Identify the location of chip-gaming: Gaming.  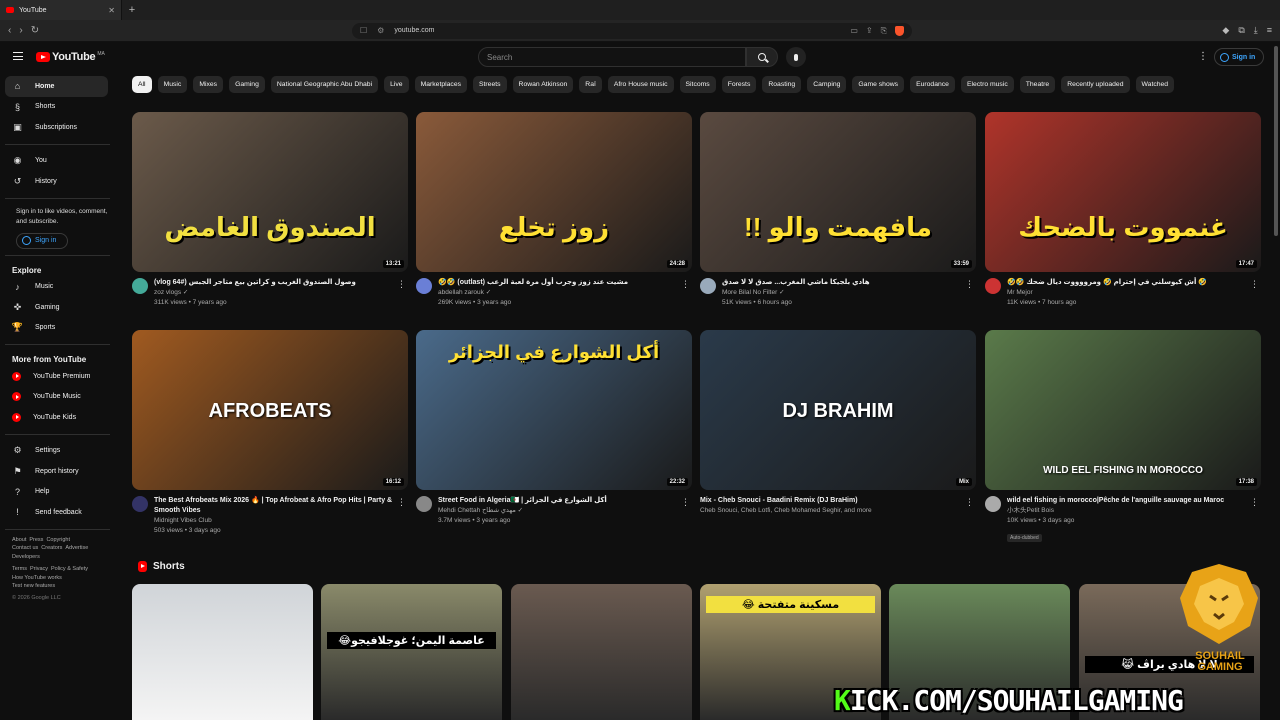
(247, 84).